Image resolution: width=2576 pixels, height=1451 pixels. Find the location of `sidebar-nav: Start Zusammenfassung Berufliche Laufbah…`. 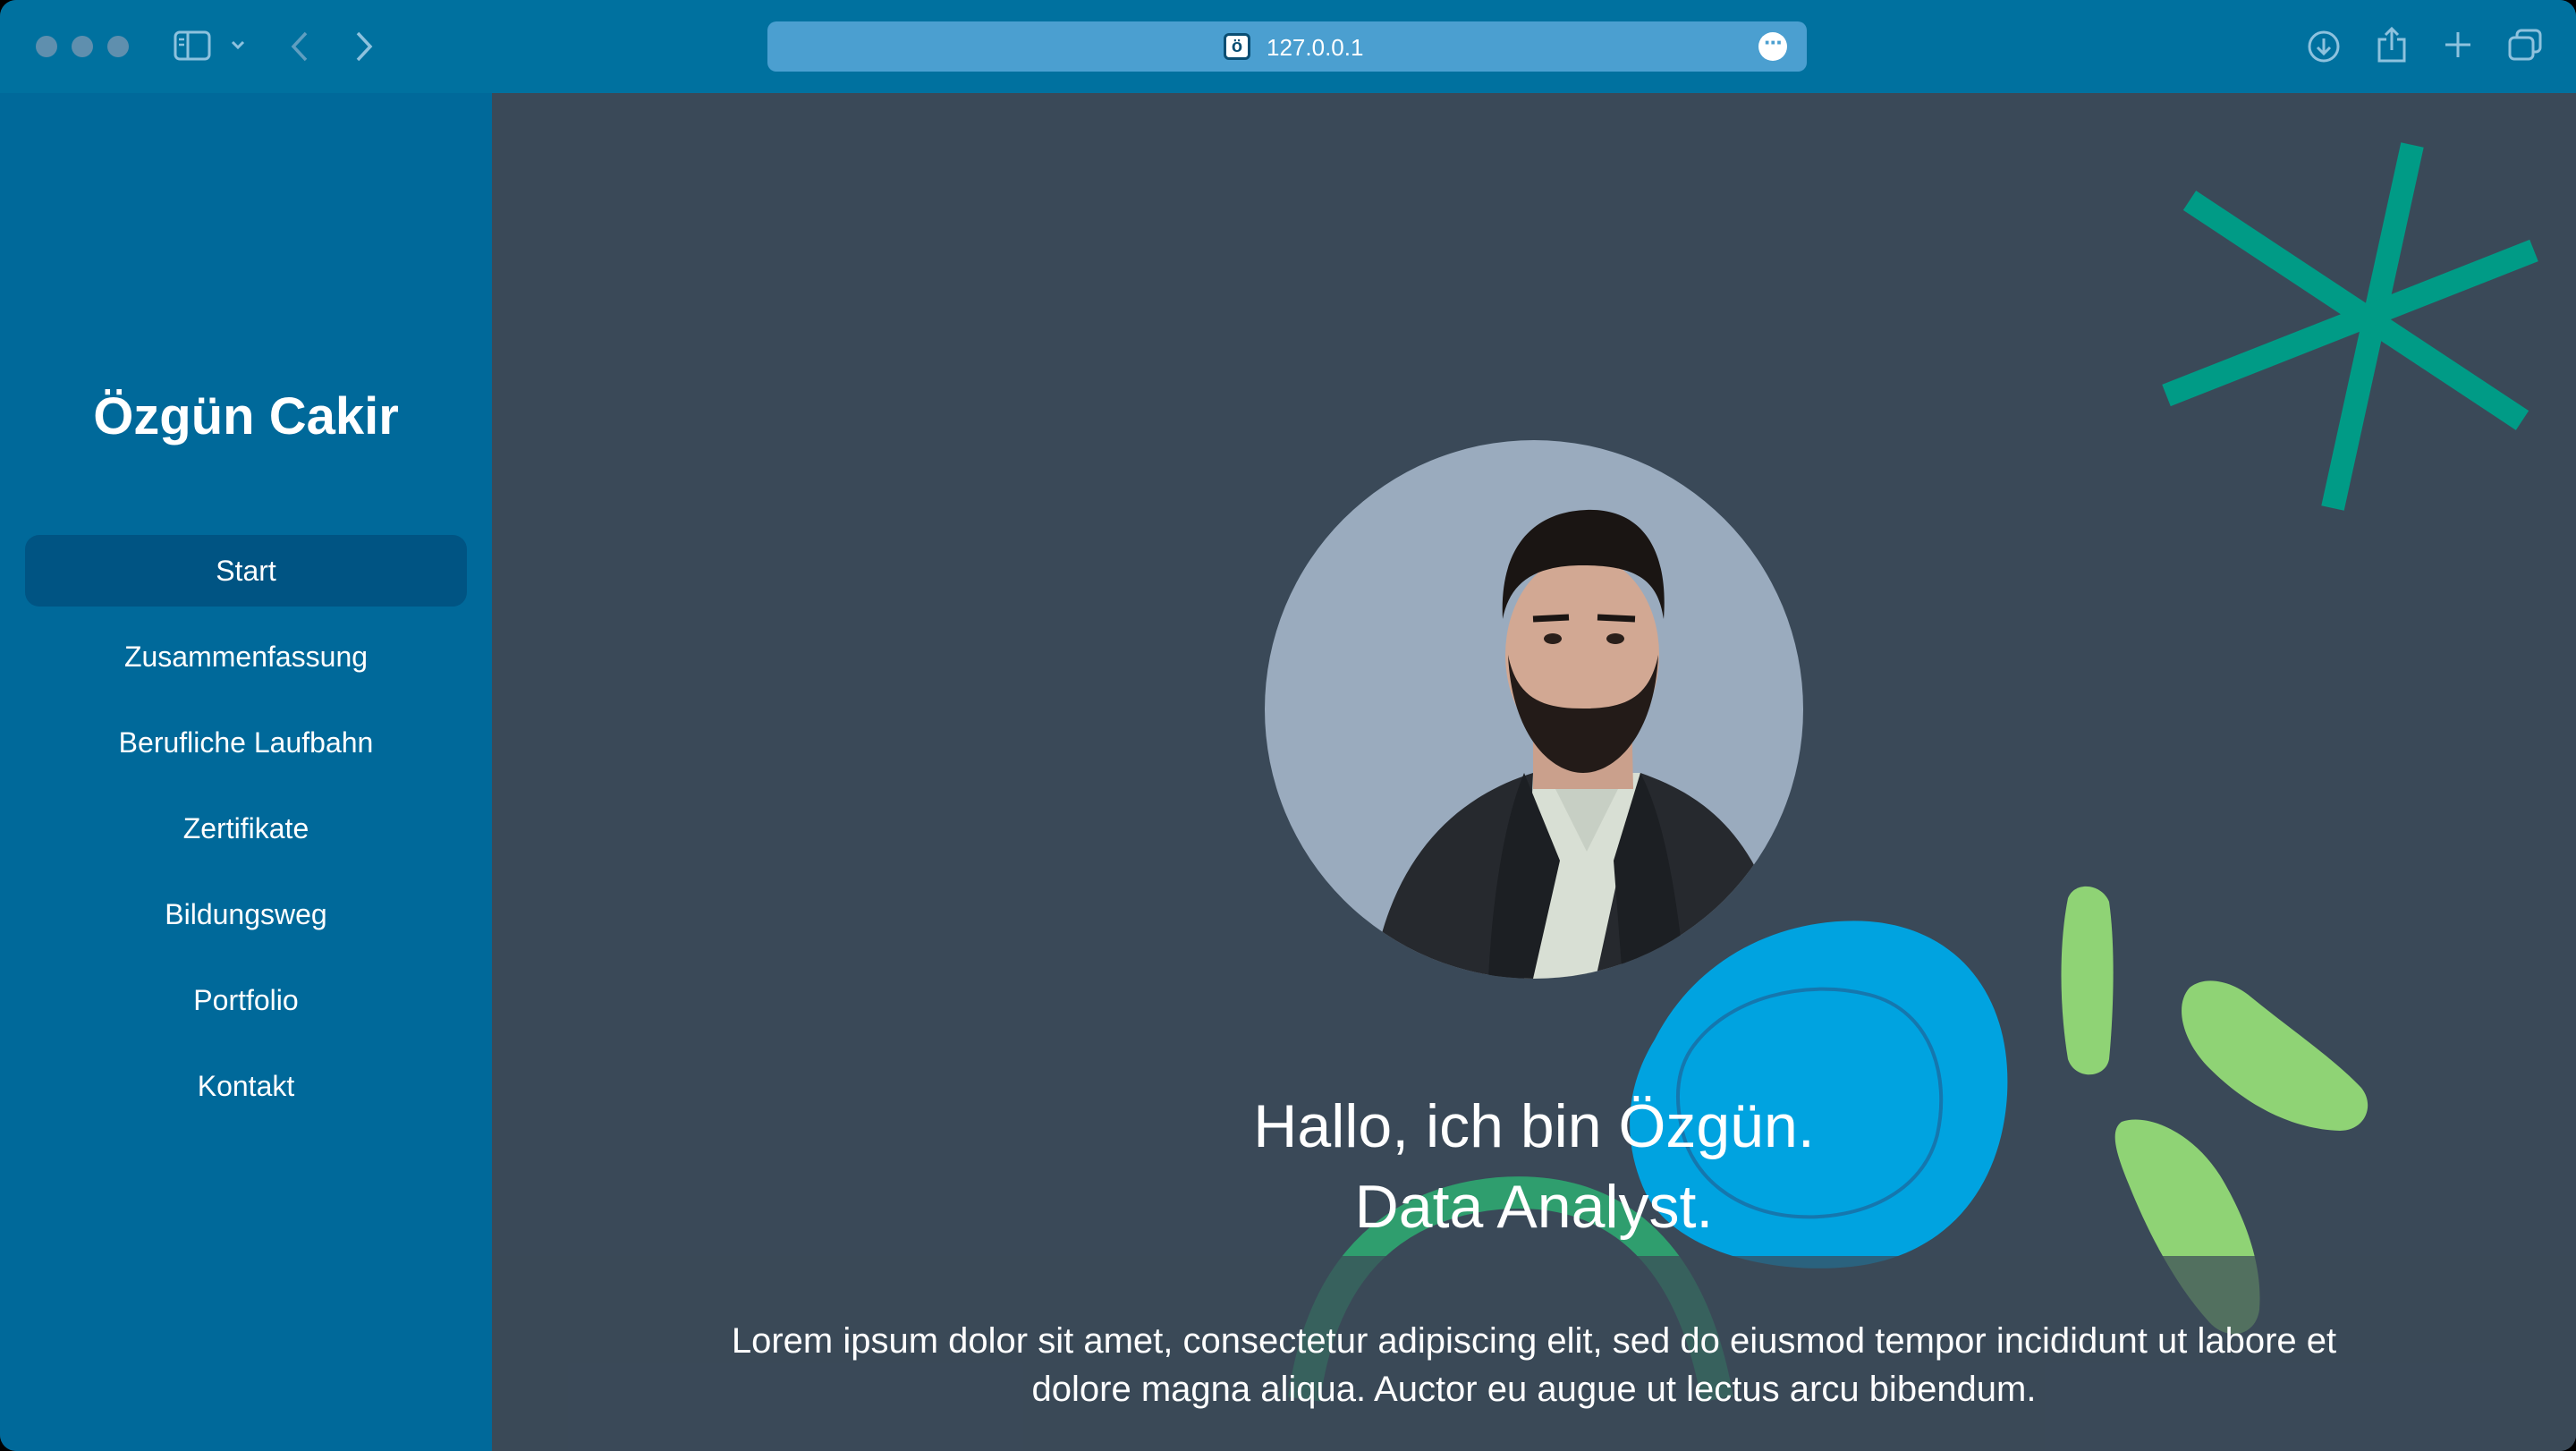

sidebar-nav: Start Zusammenfassung Berufliche Laufbah… is located at coordinates (246, 836).